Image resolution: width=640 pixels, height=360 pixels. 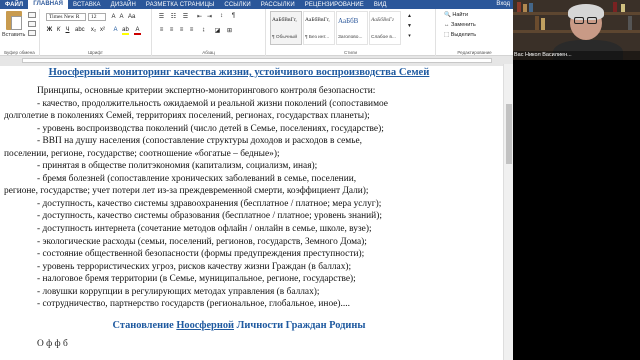 What do you see at coordinates (161, 30) in the screenshot?
I see `align-left-icon: ≡` at bounding box center [161, 30].